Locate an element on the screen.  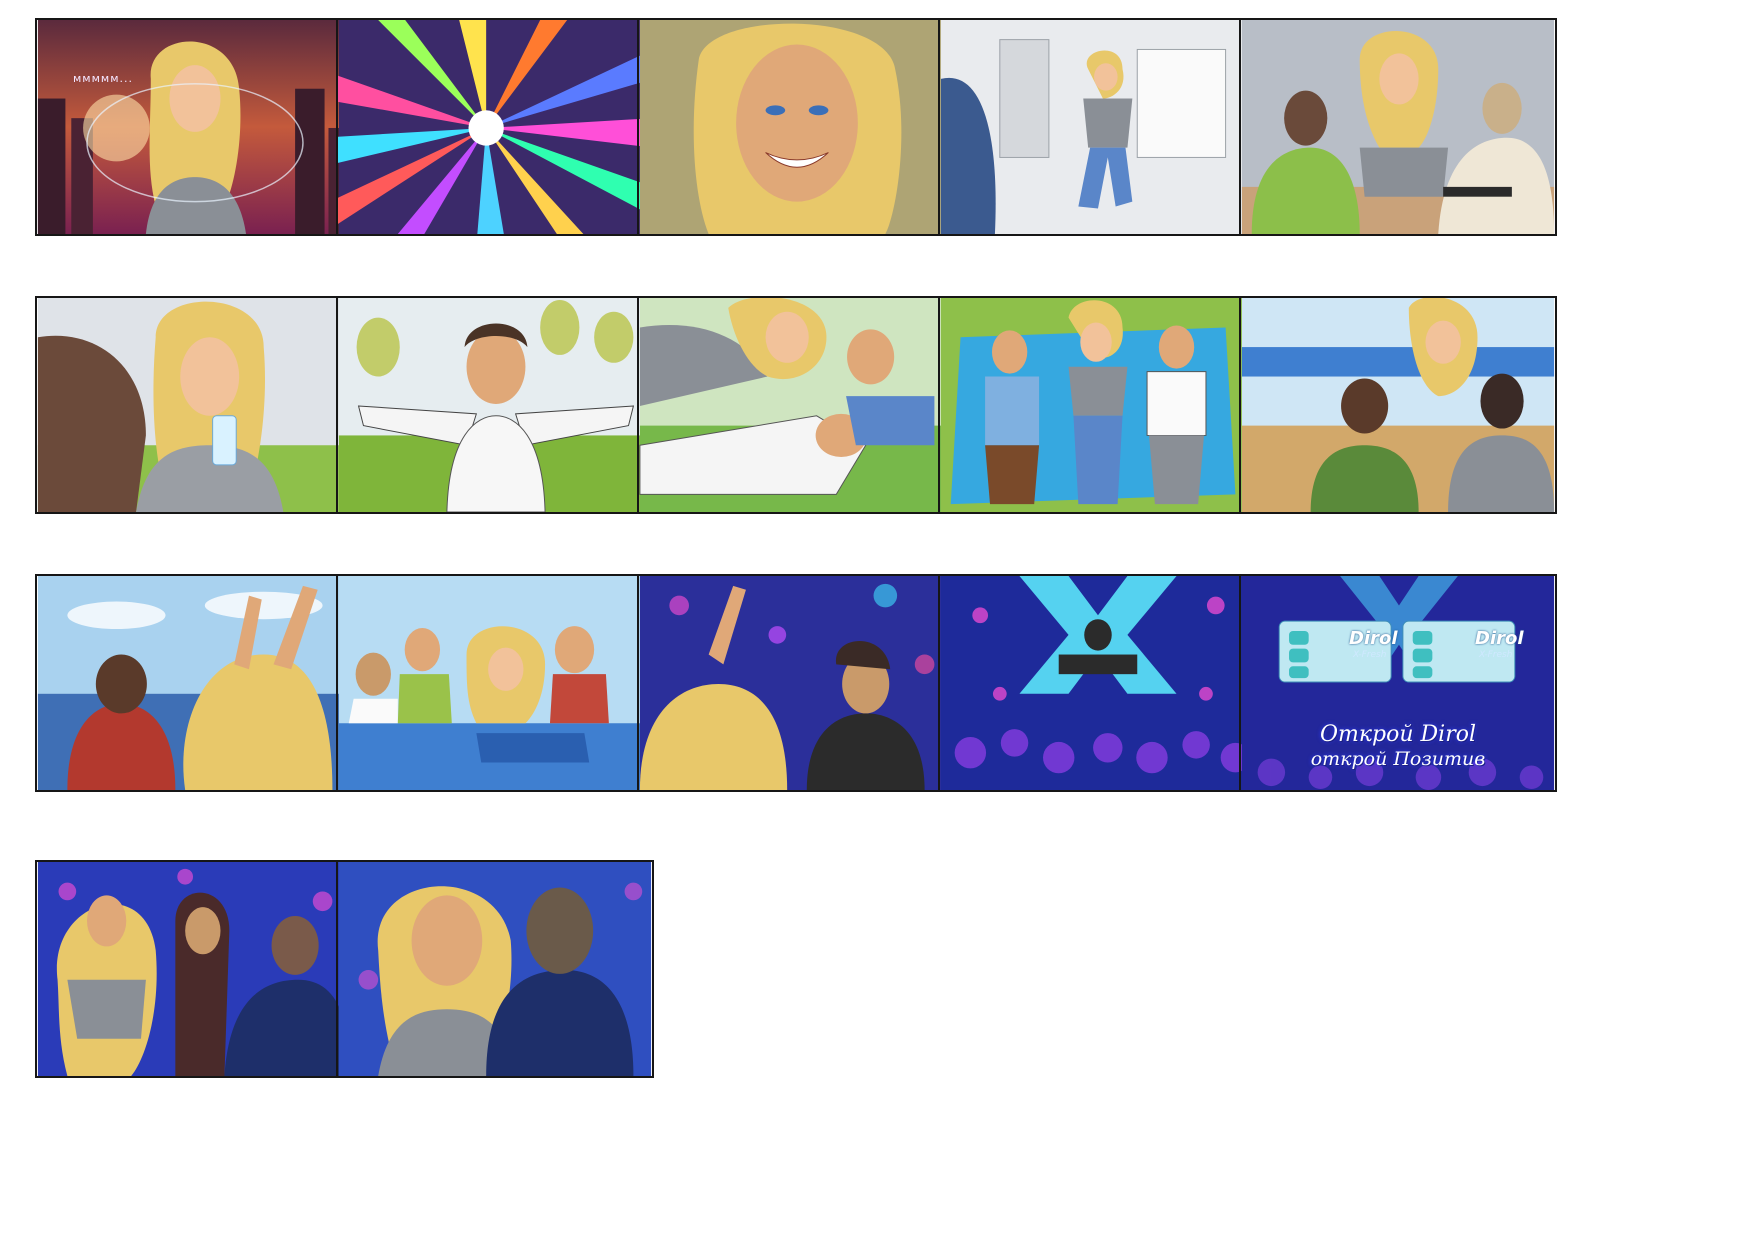
frame-9-drawing is located at coordinates (1097, 405).